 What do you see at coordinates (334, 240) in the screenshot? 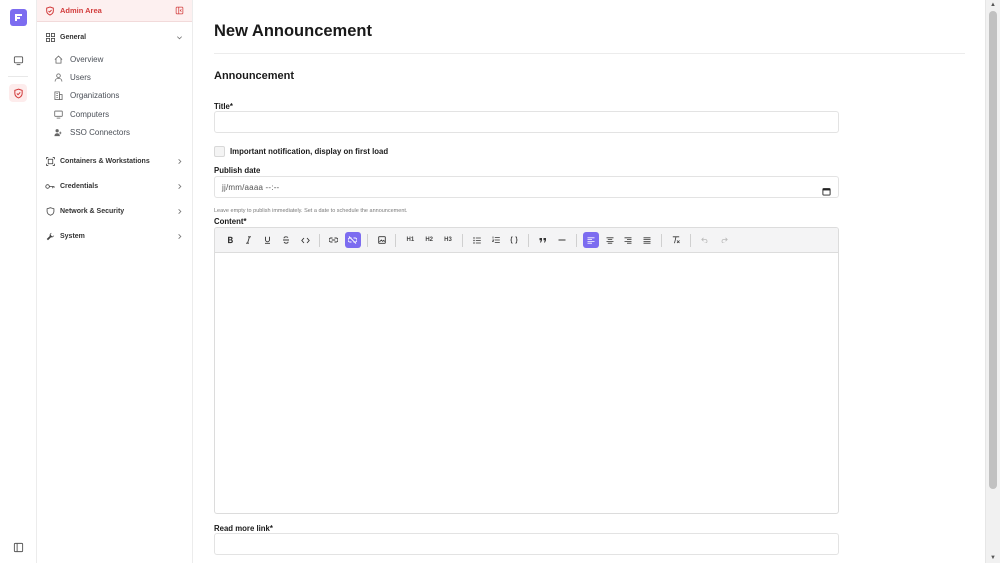
I see `link-icon` at bounding box center [334, 240].